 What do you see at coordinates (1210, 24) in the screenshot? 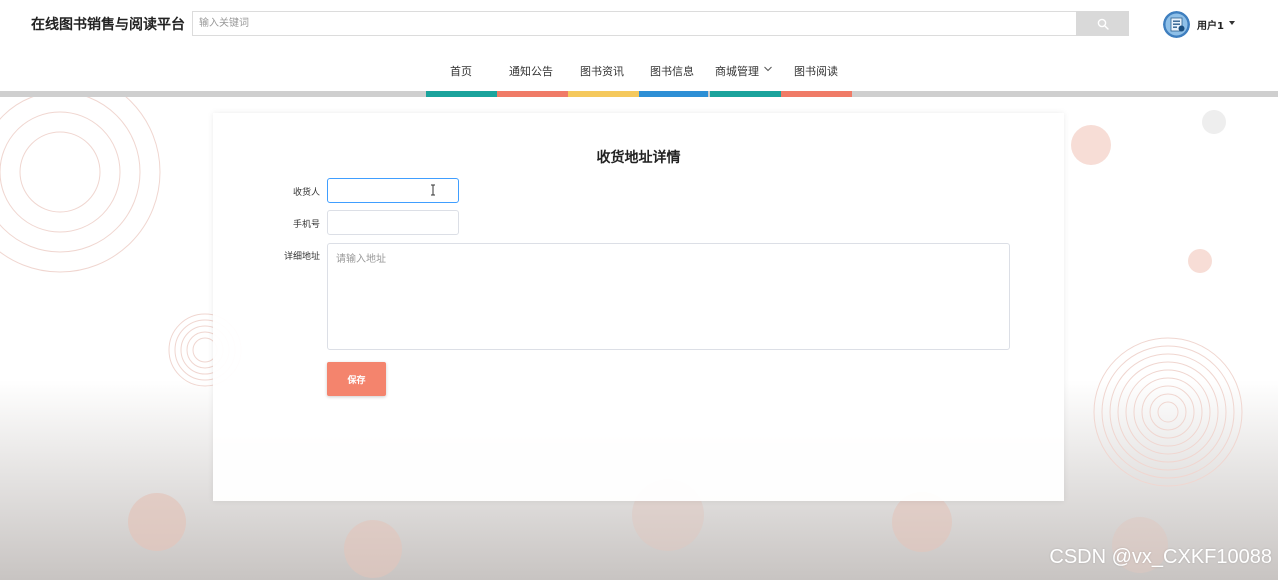
I see `user-name: 用户1` at bounding box center [1210, 24].